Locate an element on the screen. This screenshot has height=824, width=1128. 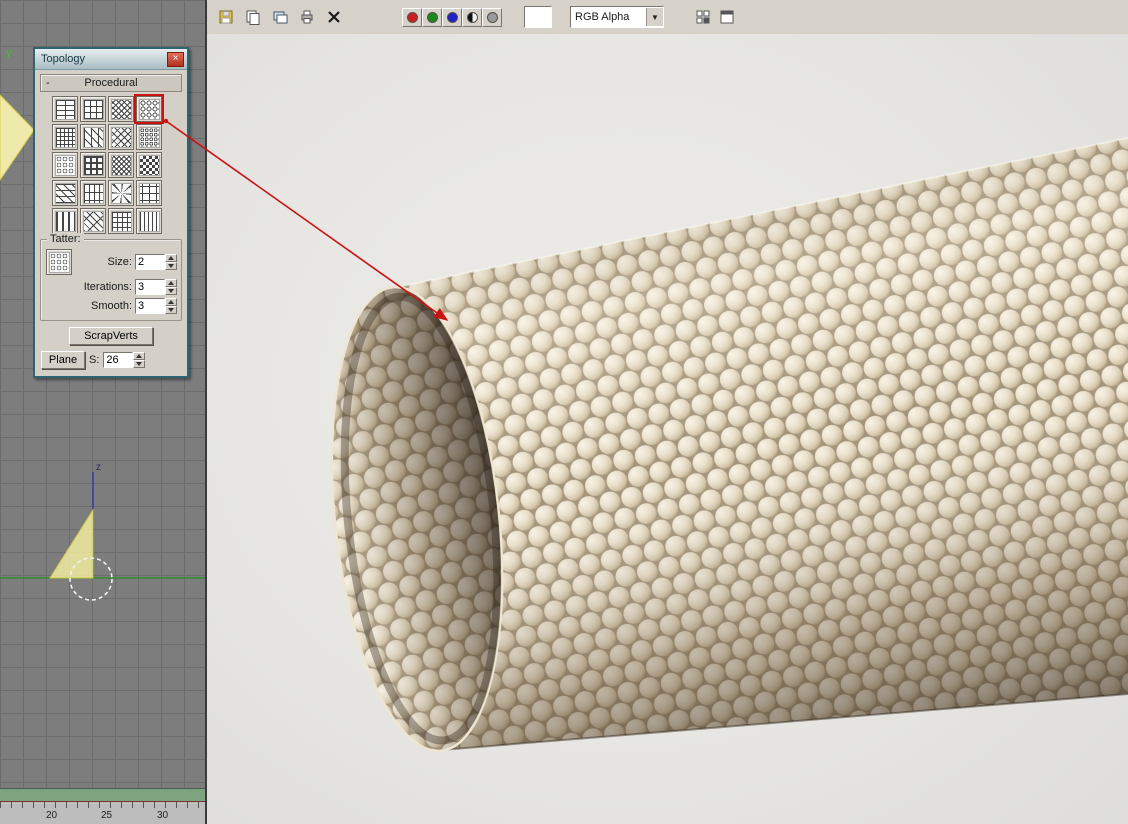
vlines-pattern-icon is located at coordinates (149, 221).